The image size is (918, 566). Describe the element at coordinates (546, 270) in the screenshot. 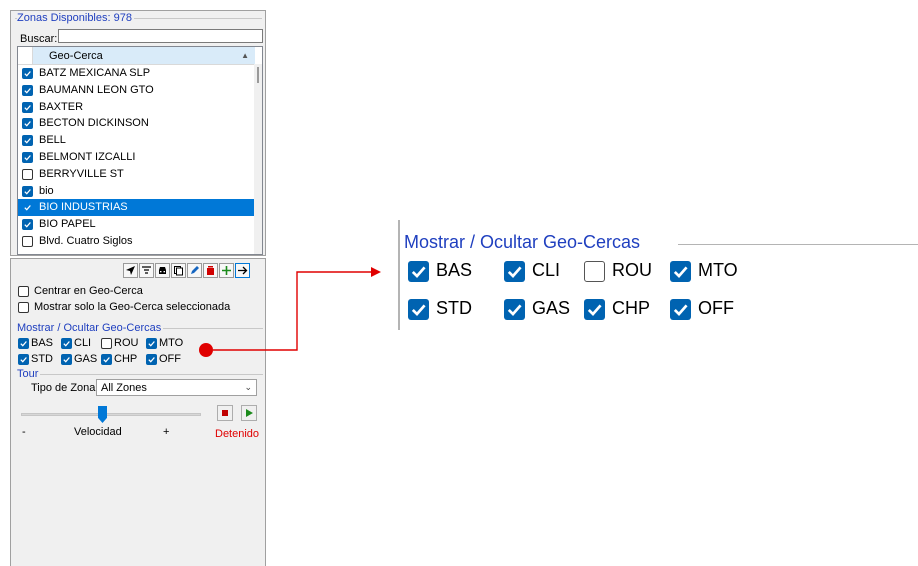

I see `geocerca-label-zoomed: CLI` at that location.